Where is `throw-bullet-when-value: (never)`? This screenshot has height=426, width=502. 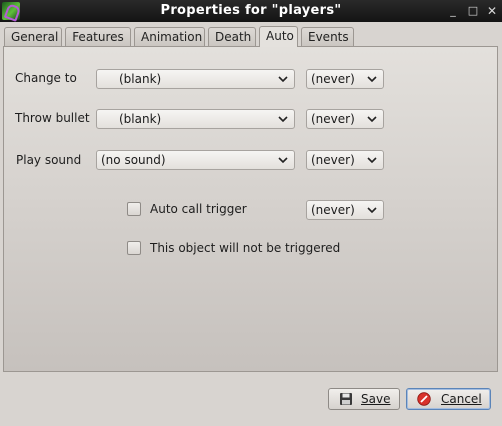
throw-bullet-when-value: (never) is located at coordinates (333, 119).